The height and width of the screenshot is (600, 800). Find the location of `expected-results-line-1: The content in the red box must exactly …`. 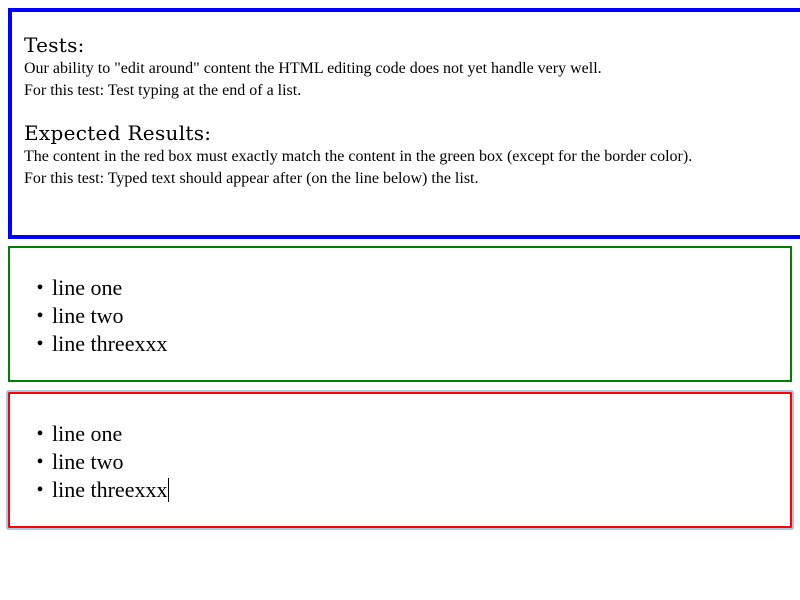

expected-results-line-1: The content in the red box must exactly … is located at coordinates (358, 156).